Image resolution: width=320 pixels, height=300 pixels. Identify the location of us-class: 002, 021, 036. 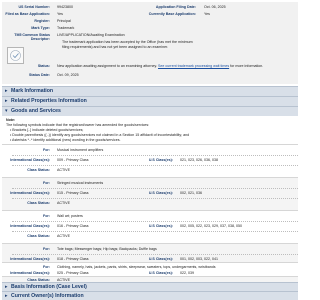
(191, 193).